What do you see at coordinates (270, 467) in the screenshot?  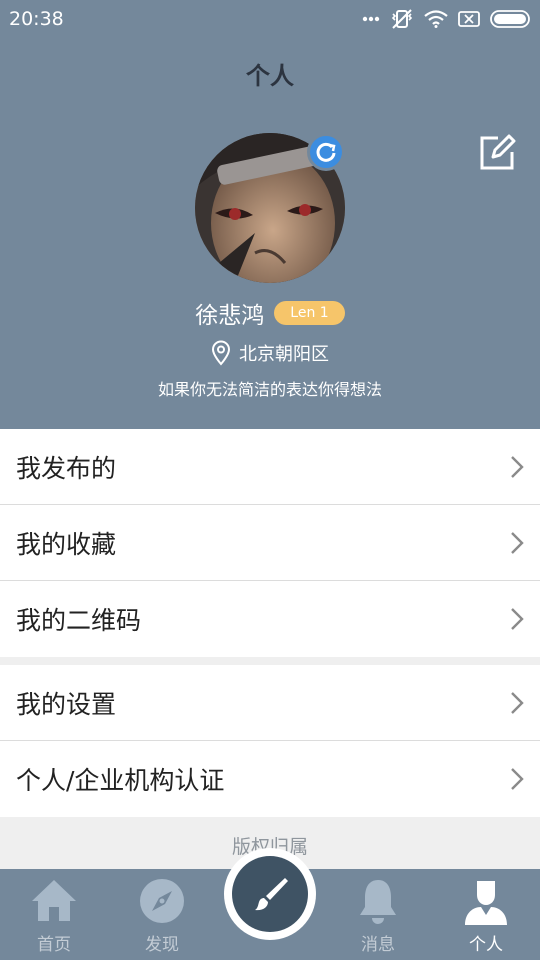 I see `menu-item-my-posts: 我发布的` at bounding box center [270, 467].